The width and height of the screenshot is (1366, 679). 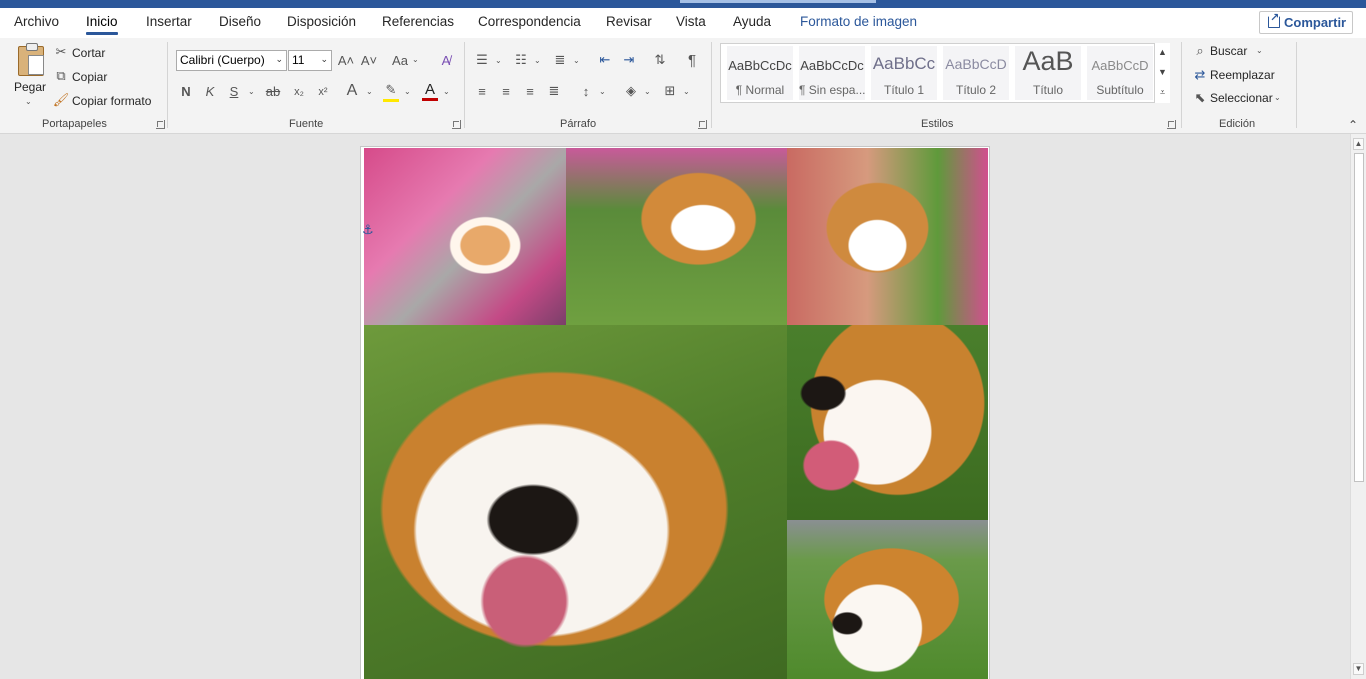 What do you see at coordinates (1359, 317) in the screenshot?
I see `scroll-thumb` at bounding box center [1359, 317].